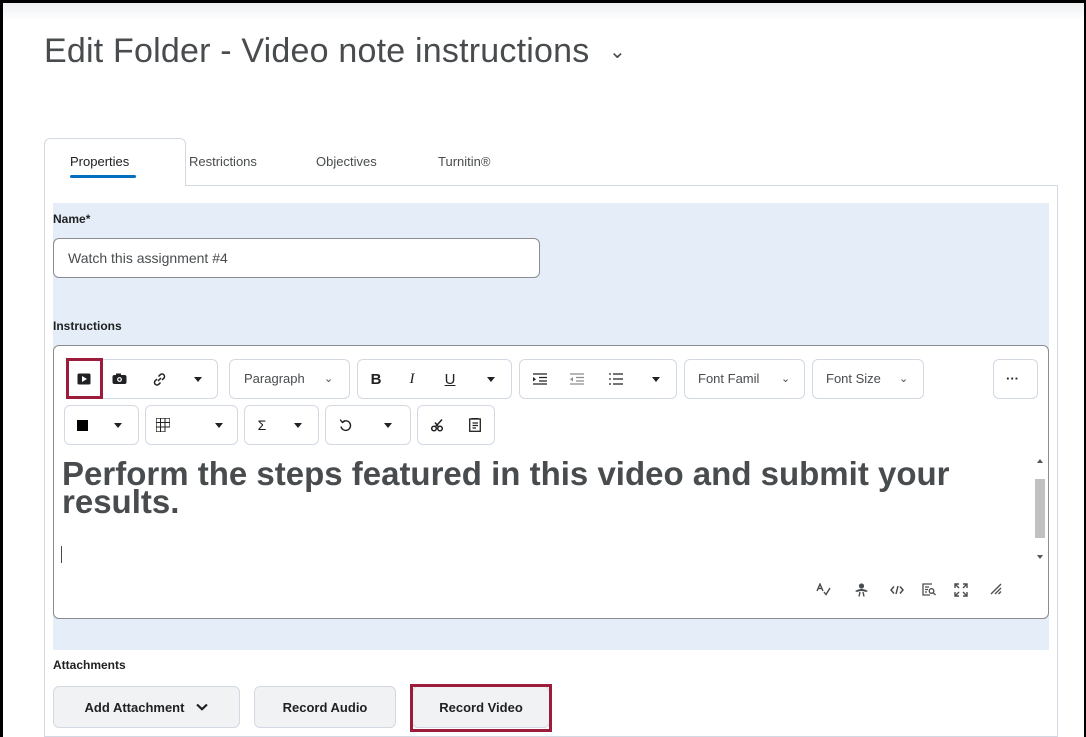  I want to click on more-icon: ···, so click(1012, 378).